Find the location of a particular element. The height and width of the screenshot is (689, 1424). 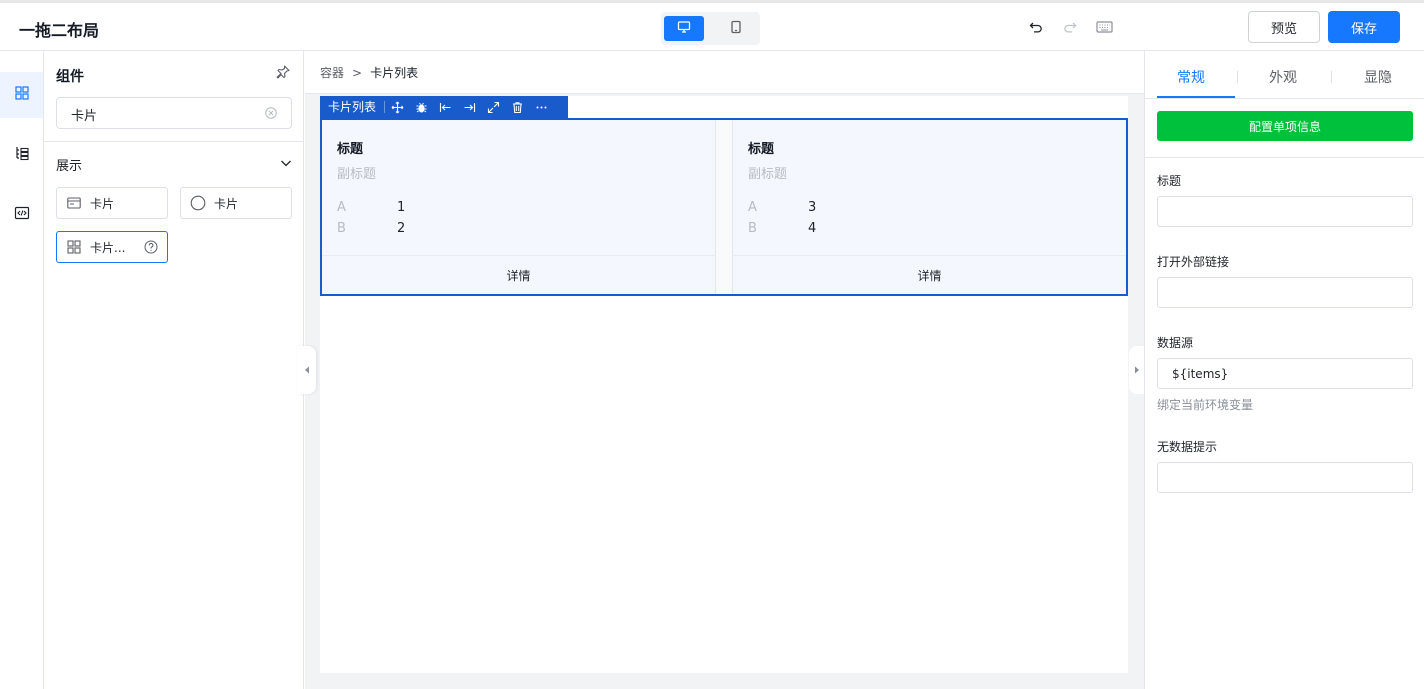

chevron-down-icon is located at coordinates (286, 165).